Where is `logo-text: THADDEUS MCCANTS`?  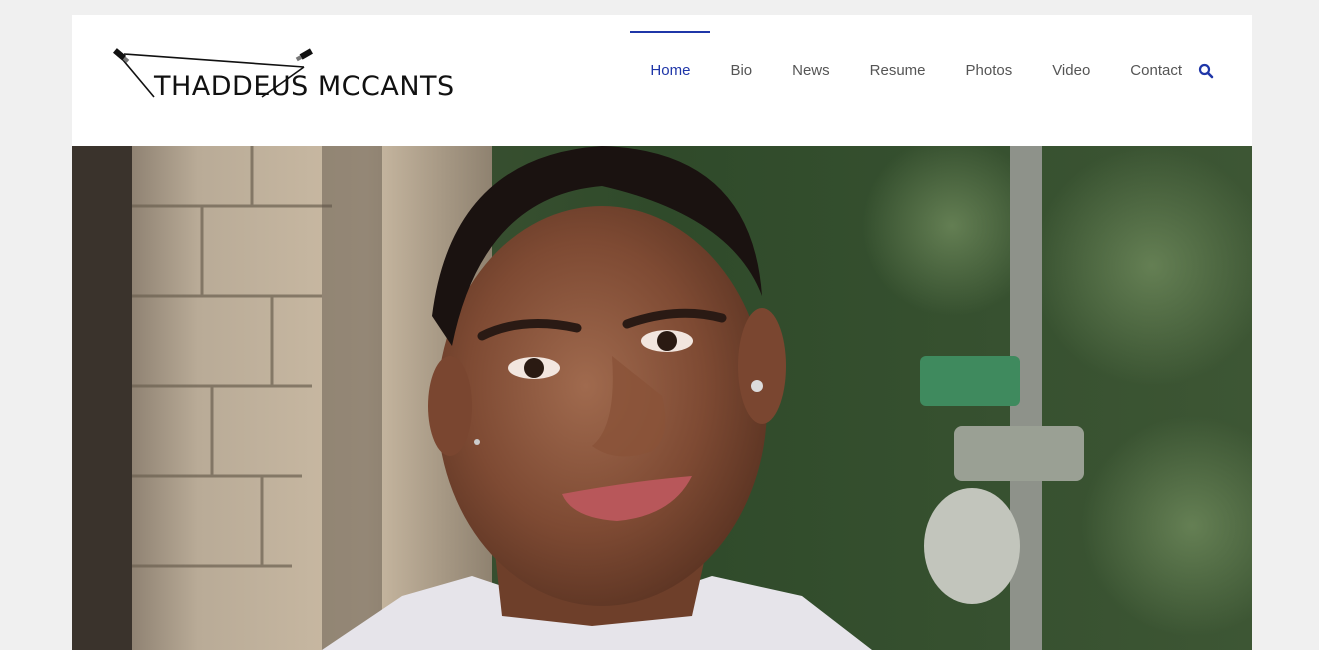 logo-text: THADDEUS MCCANTS is located at coordinates (304, 86).